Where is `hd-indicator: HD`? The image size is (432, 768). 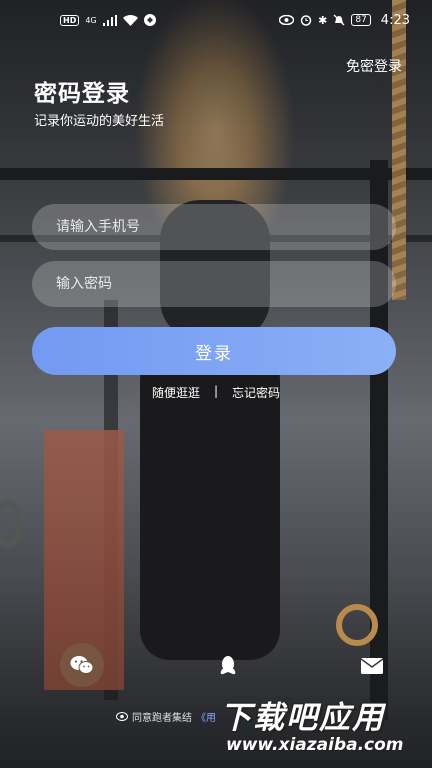
hd-indicator: HD is located at coordinates (70, 20).